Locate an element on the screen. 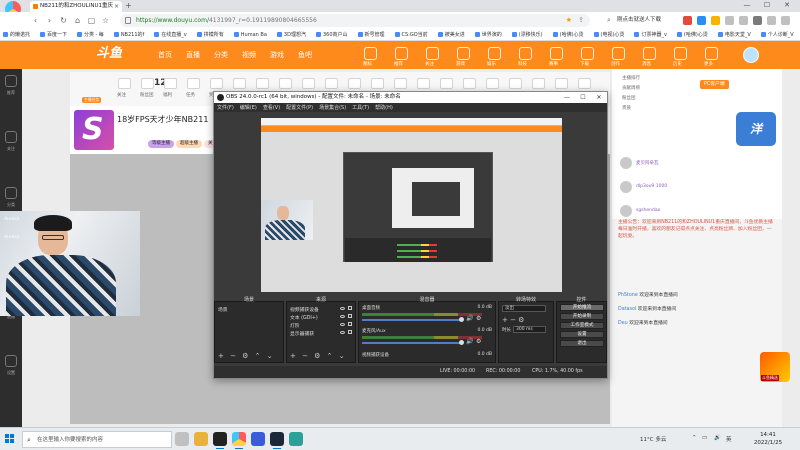  taskbar-clock: 14:41 2022/1/25 is located at coordinates (768, 439).